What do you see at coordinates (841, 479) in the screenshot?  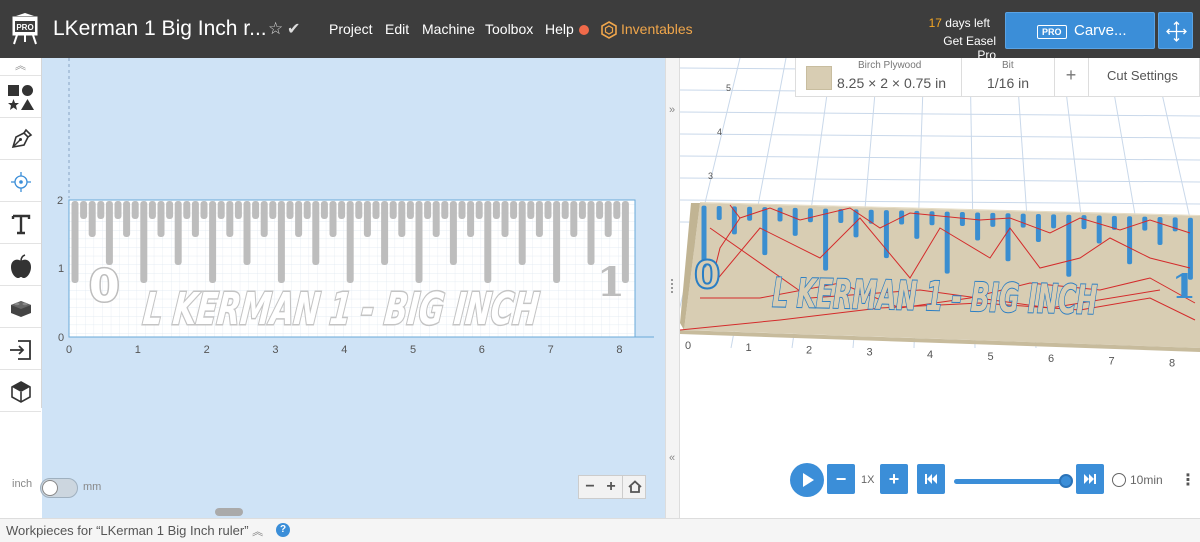 I see `speed-decrease-button: −` at bounding box center [841, 479].